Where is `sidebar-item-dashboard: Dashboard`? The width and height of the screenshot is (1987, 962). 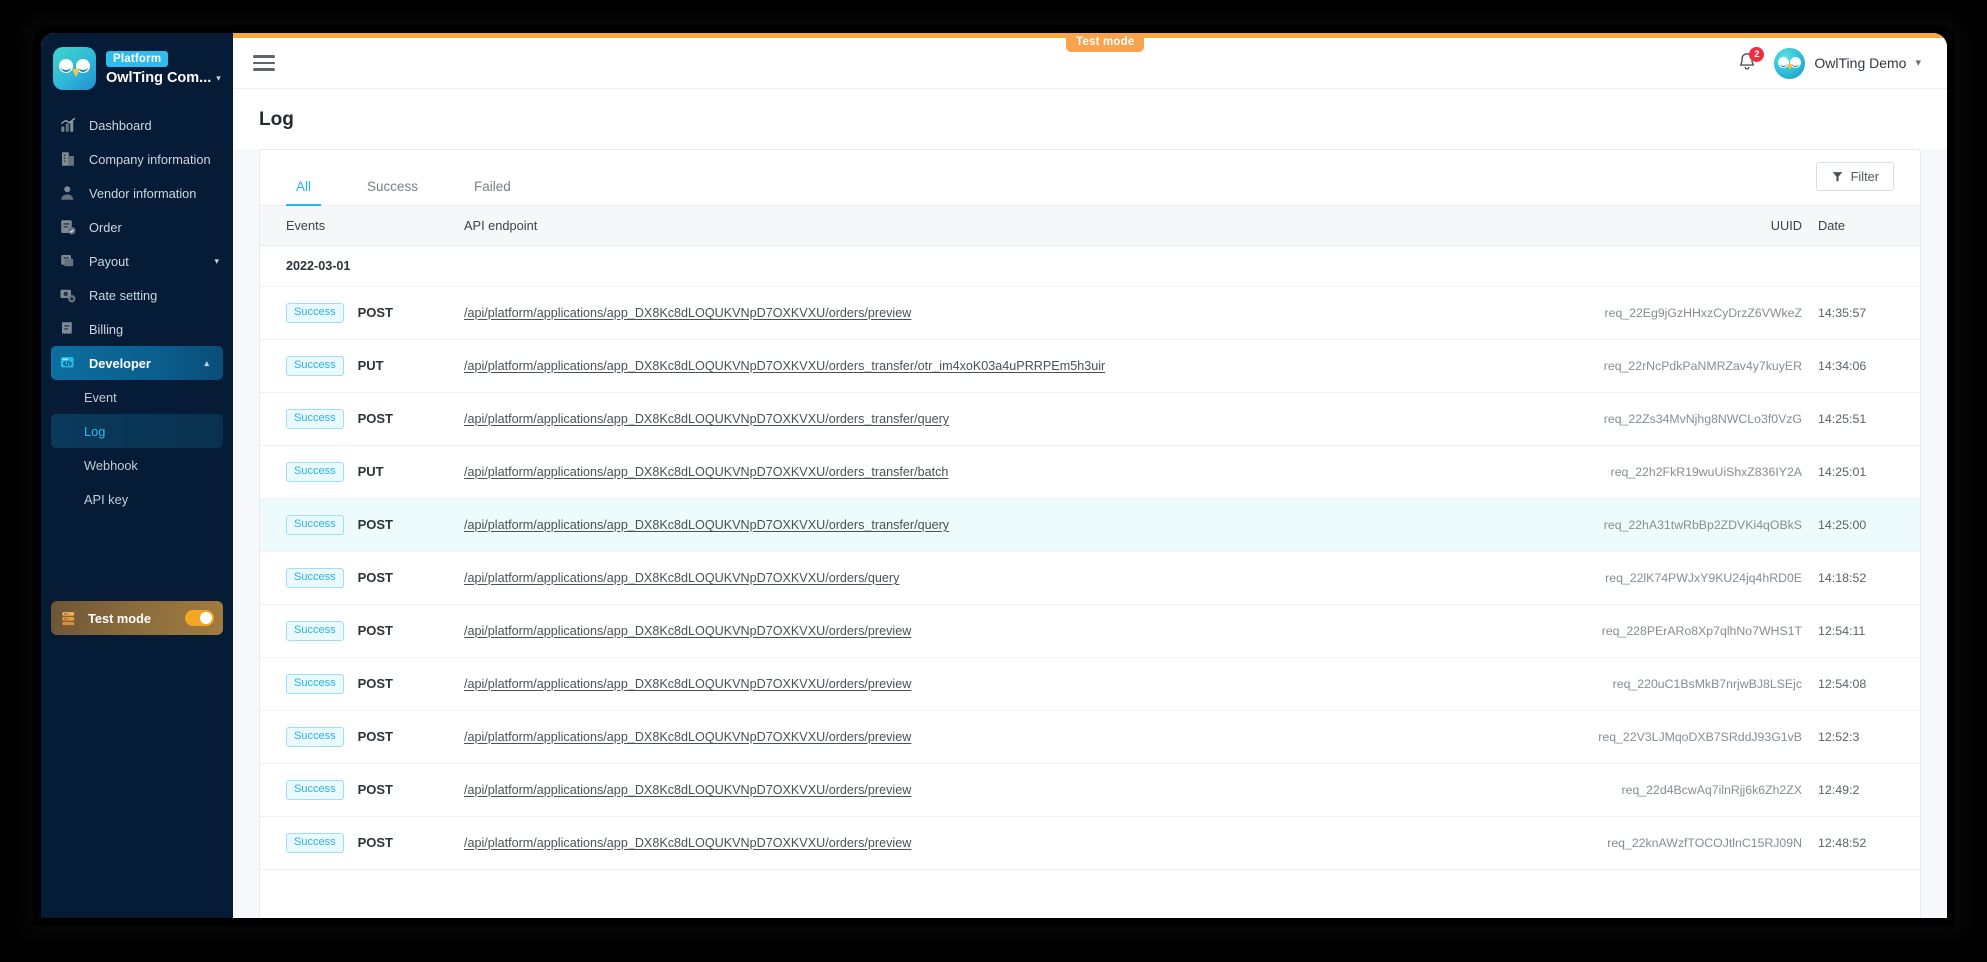
sidebar-item-dashboard: Dashboard is located at coordinates (137, 125).